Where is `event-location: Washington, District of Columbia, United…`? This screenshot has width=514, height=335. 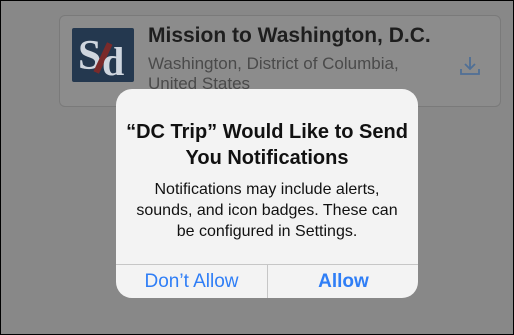 event-location: Washington, District of Columbia, United… is located at coordinates (273, 73).